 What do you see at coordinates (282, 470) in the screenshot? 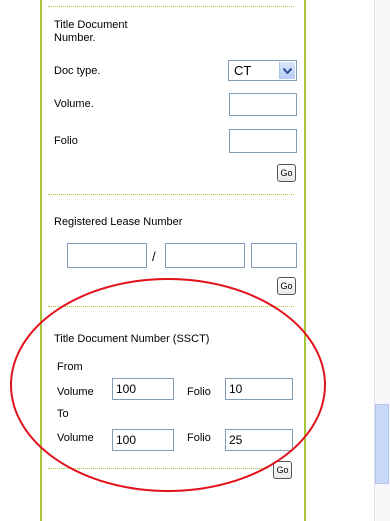
I see `ssct-go-button: Go` at bounding box center [282, 470].